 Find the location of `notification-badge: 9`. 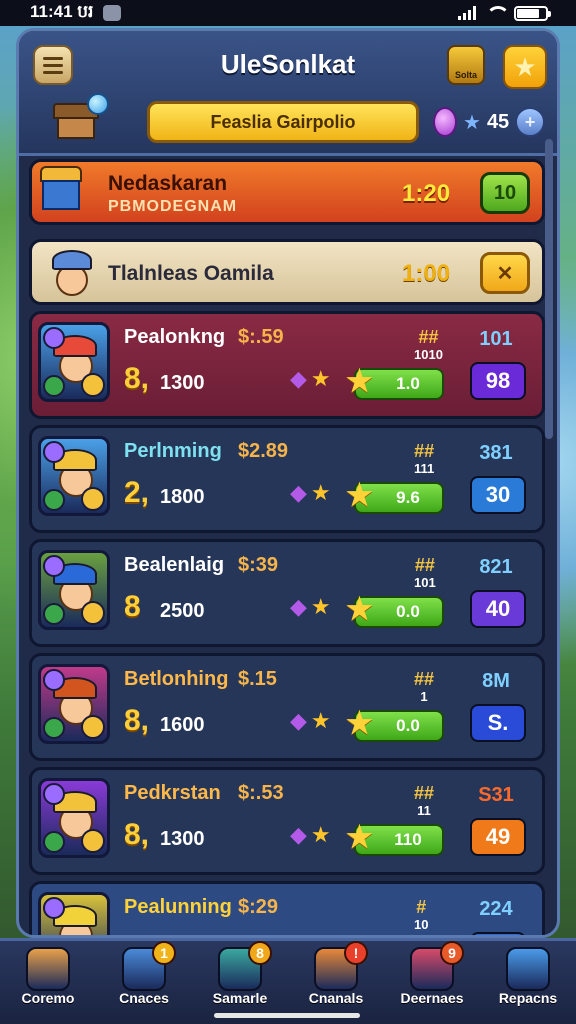

notification-badge: 9 is located at coordinates (452, 953).